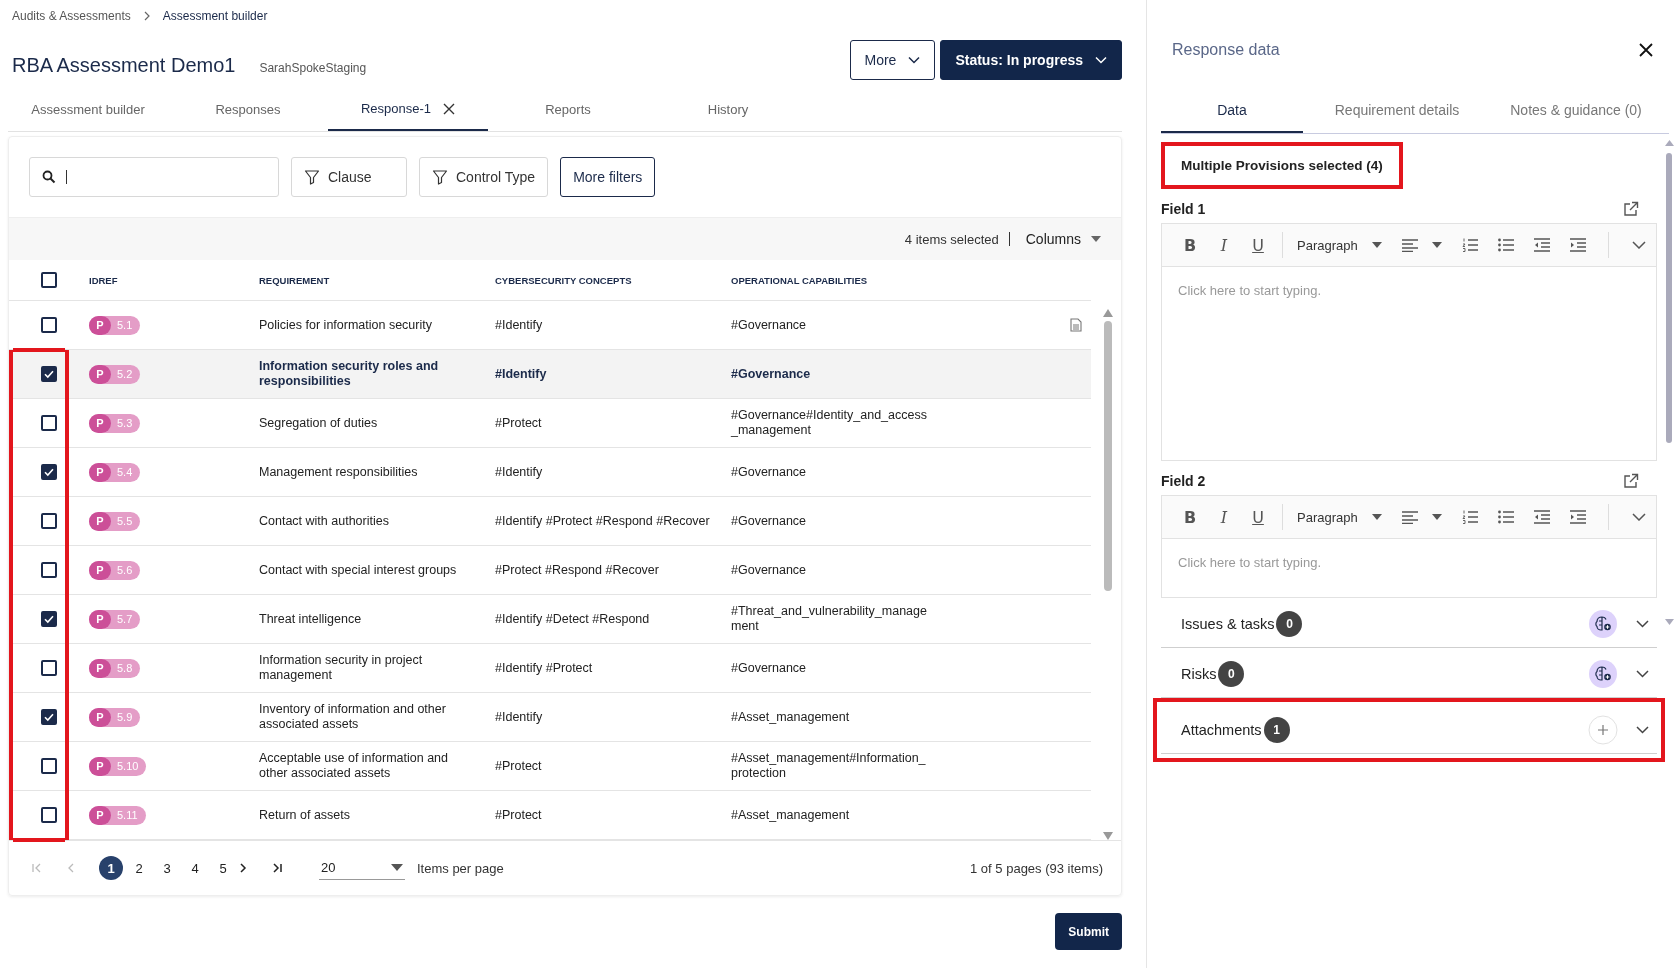  I want to click on search-field, so click(154, 177).